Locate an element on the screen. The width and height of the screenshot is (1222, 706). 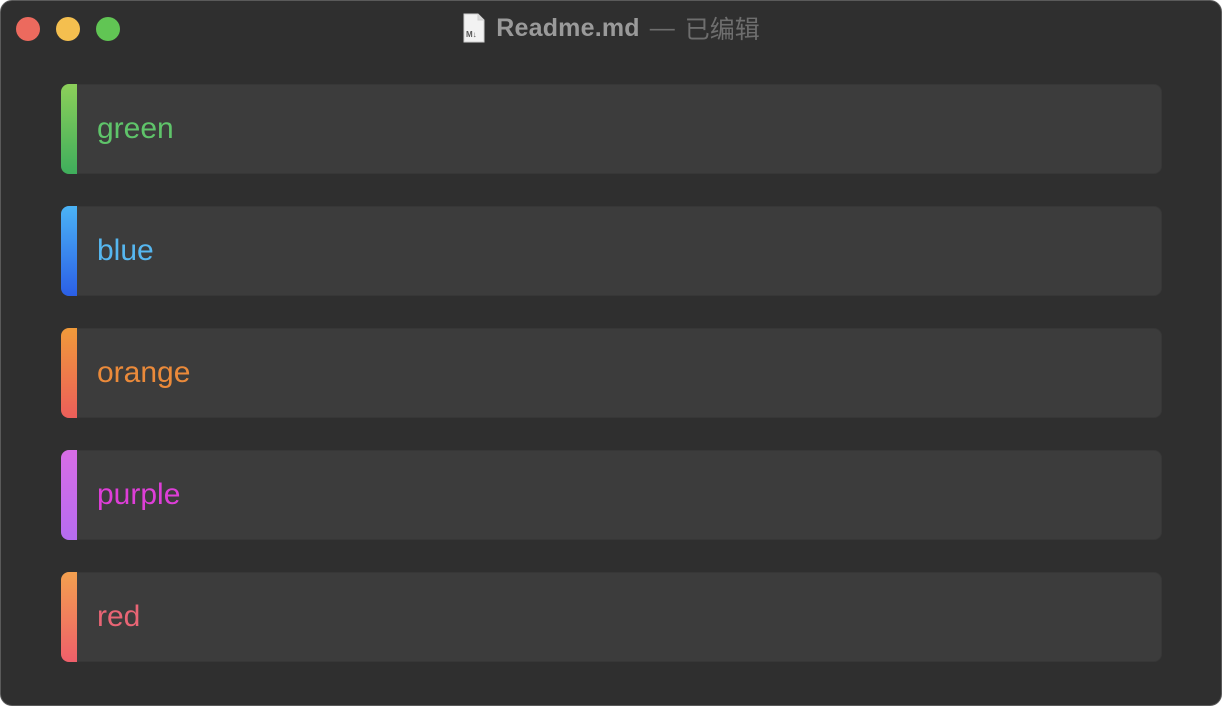
callout-block-purple: purple is located at coordinates (611, 495).